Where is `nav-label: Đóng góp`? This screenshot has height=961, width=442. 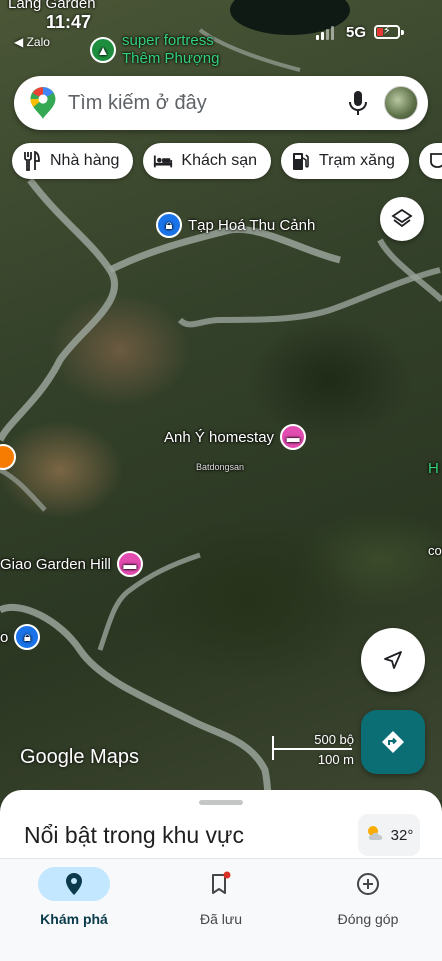
nav-label: Đóng góp is located at coordinates (368, 919).